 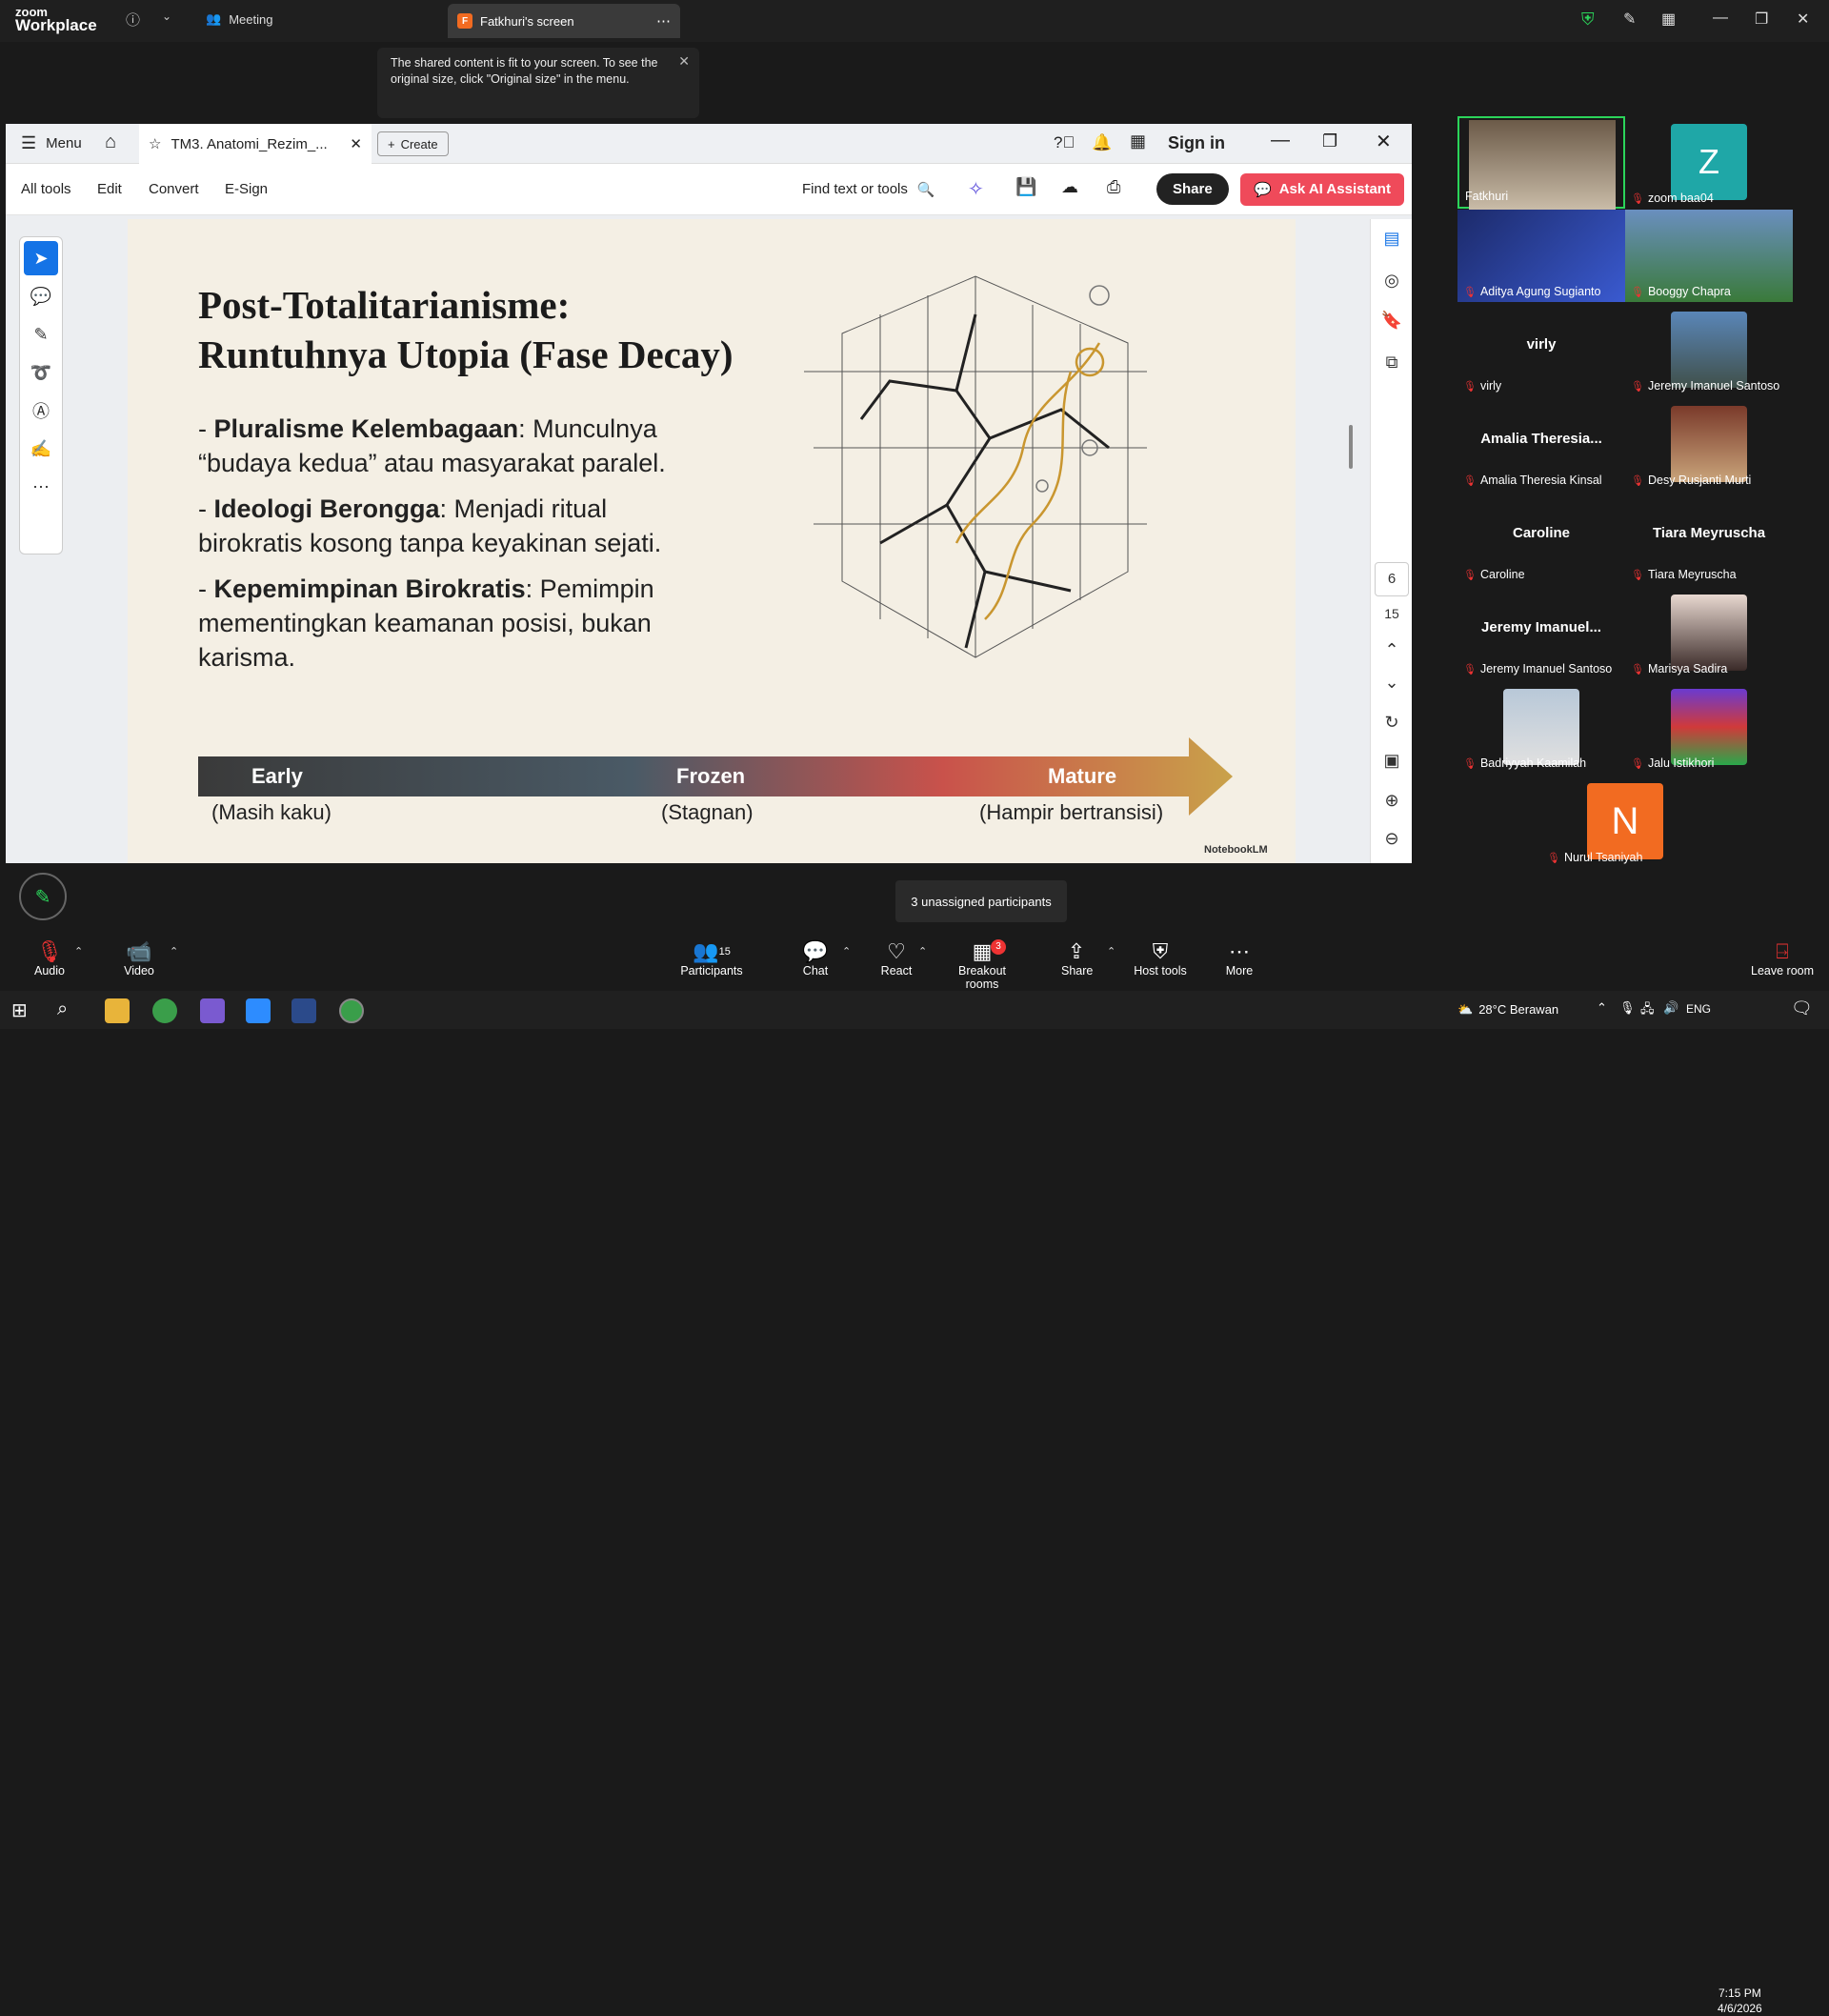 I want to click on participant-tile: N 🎙 Nurul Tsaniyah, so click(x=1625, y=822).